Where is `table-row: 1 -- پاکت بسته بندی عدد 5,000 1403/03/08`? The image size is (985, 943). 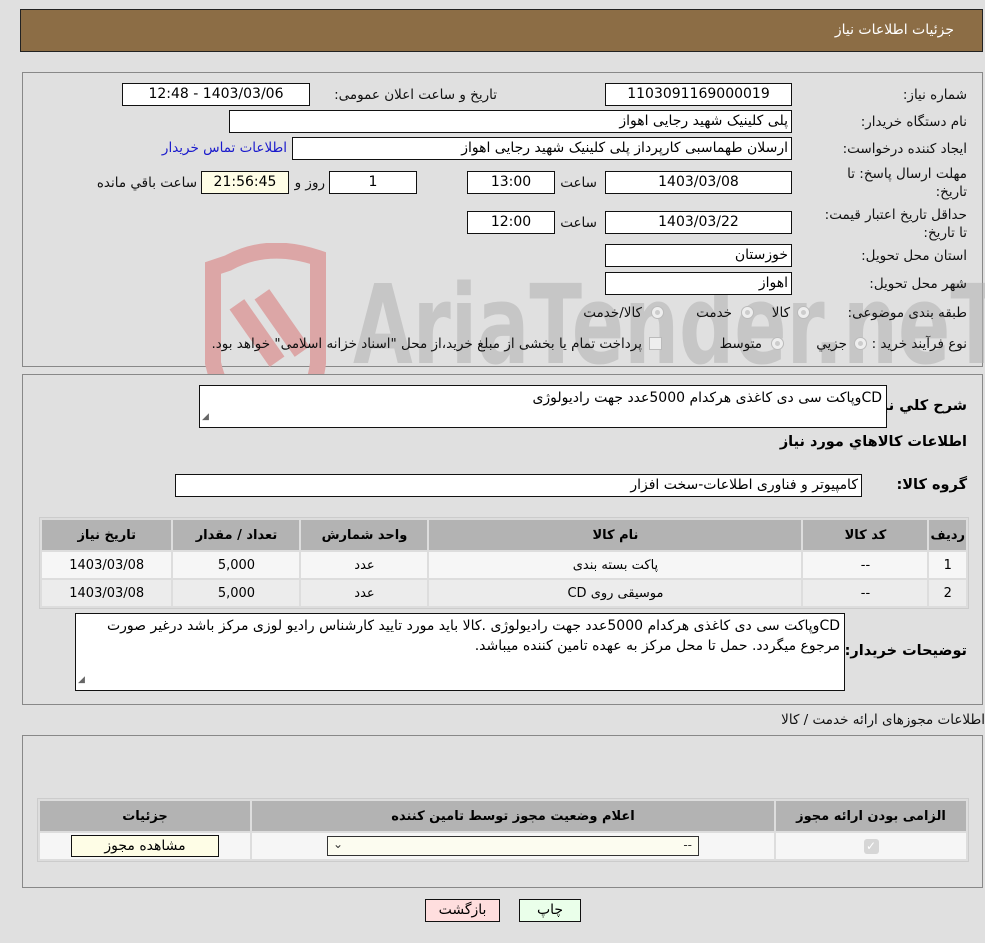 table-row: 1 -- پاکت بسته بندی عدد 5,000 1403/03/08 is located at coordinates (504, 565).